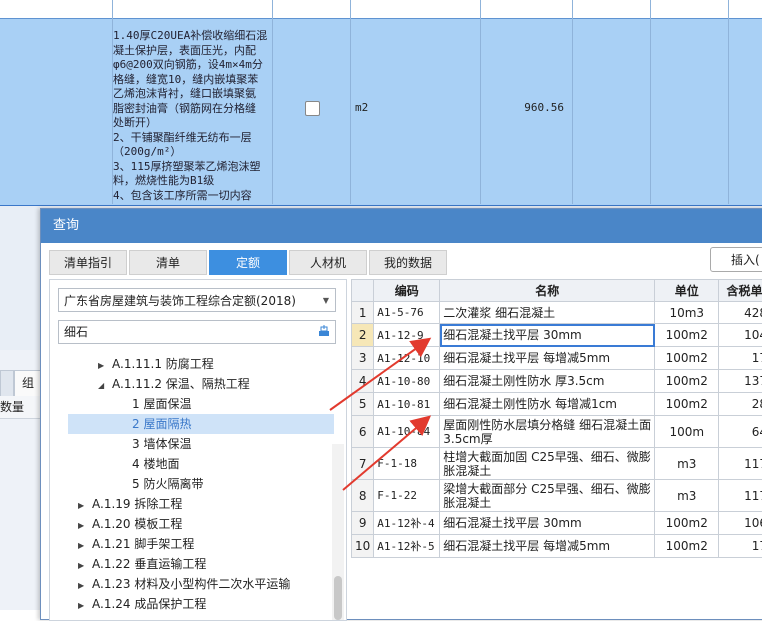  Describe the element at coordinates (363, 335) in the screenshot. I see `row-index: 2` at that location.